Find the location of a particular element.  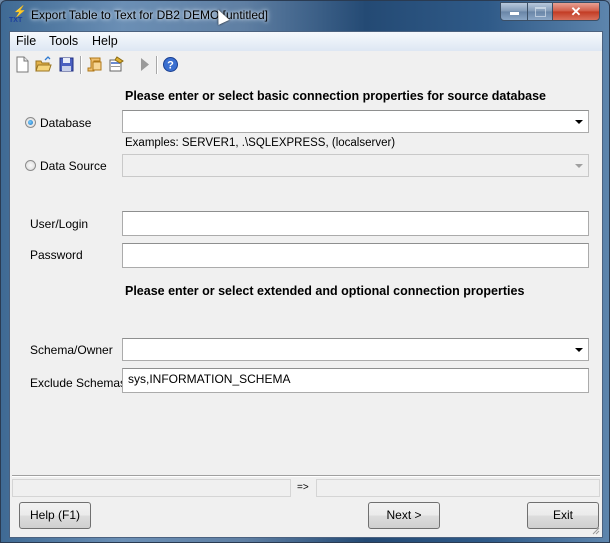

status-right-box is located at coordinates (458, 488).